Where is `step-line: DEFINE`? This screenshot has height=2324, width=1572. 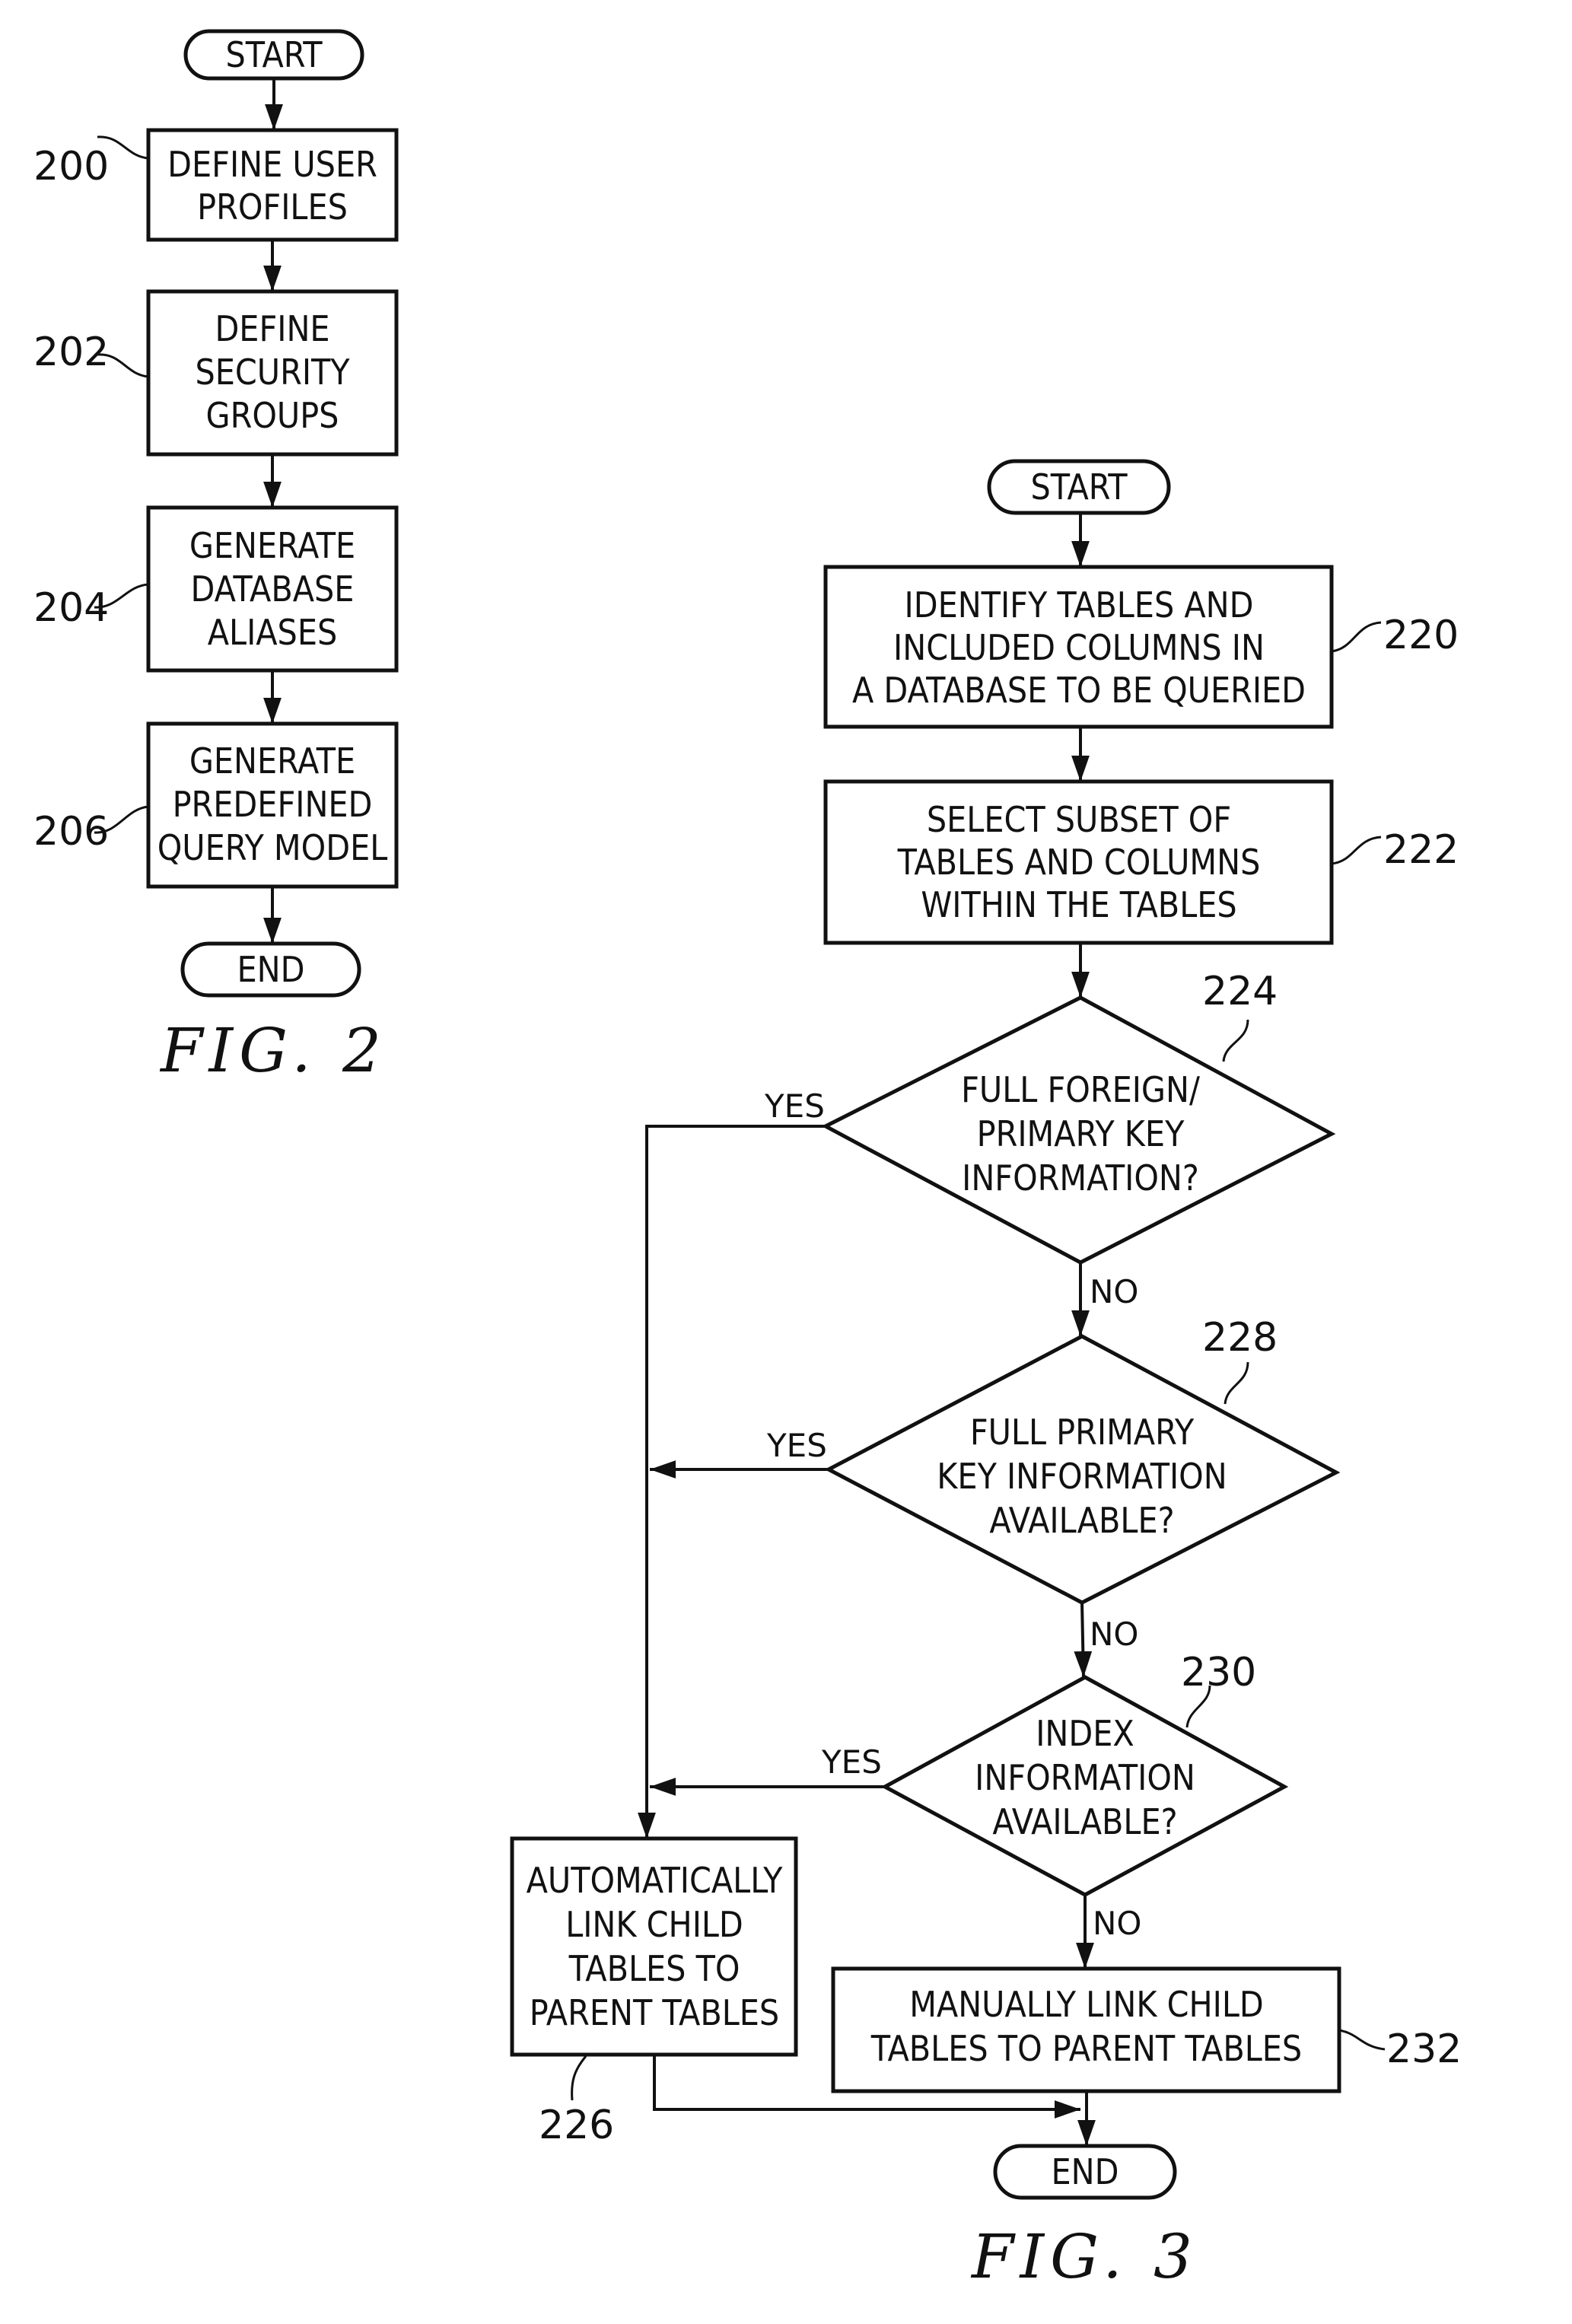 step-line: DEFINE is located at coordinates (272, 328).